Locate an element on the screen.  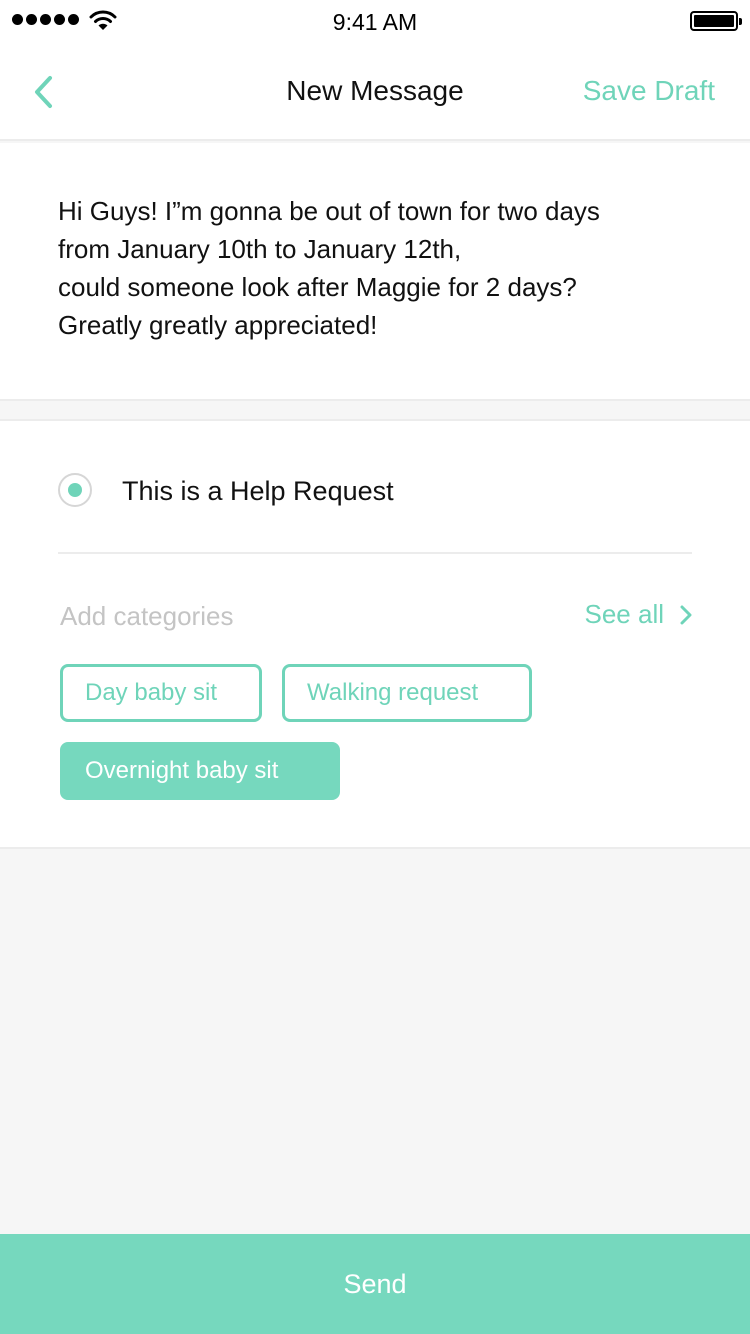
status-time: 9:41 AM is located at coordinates (375, 22).